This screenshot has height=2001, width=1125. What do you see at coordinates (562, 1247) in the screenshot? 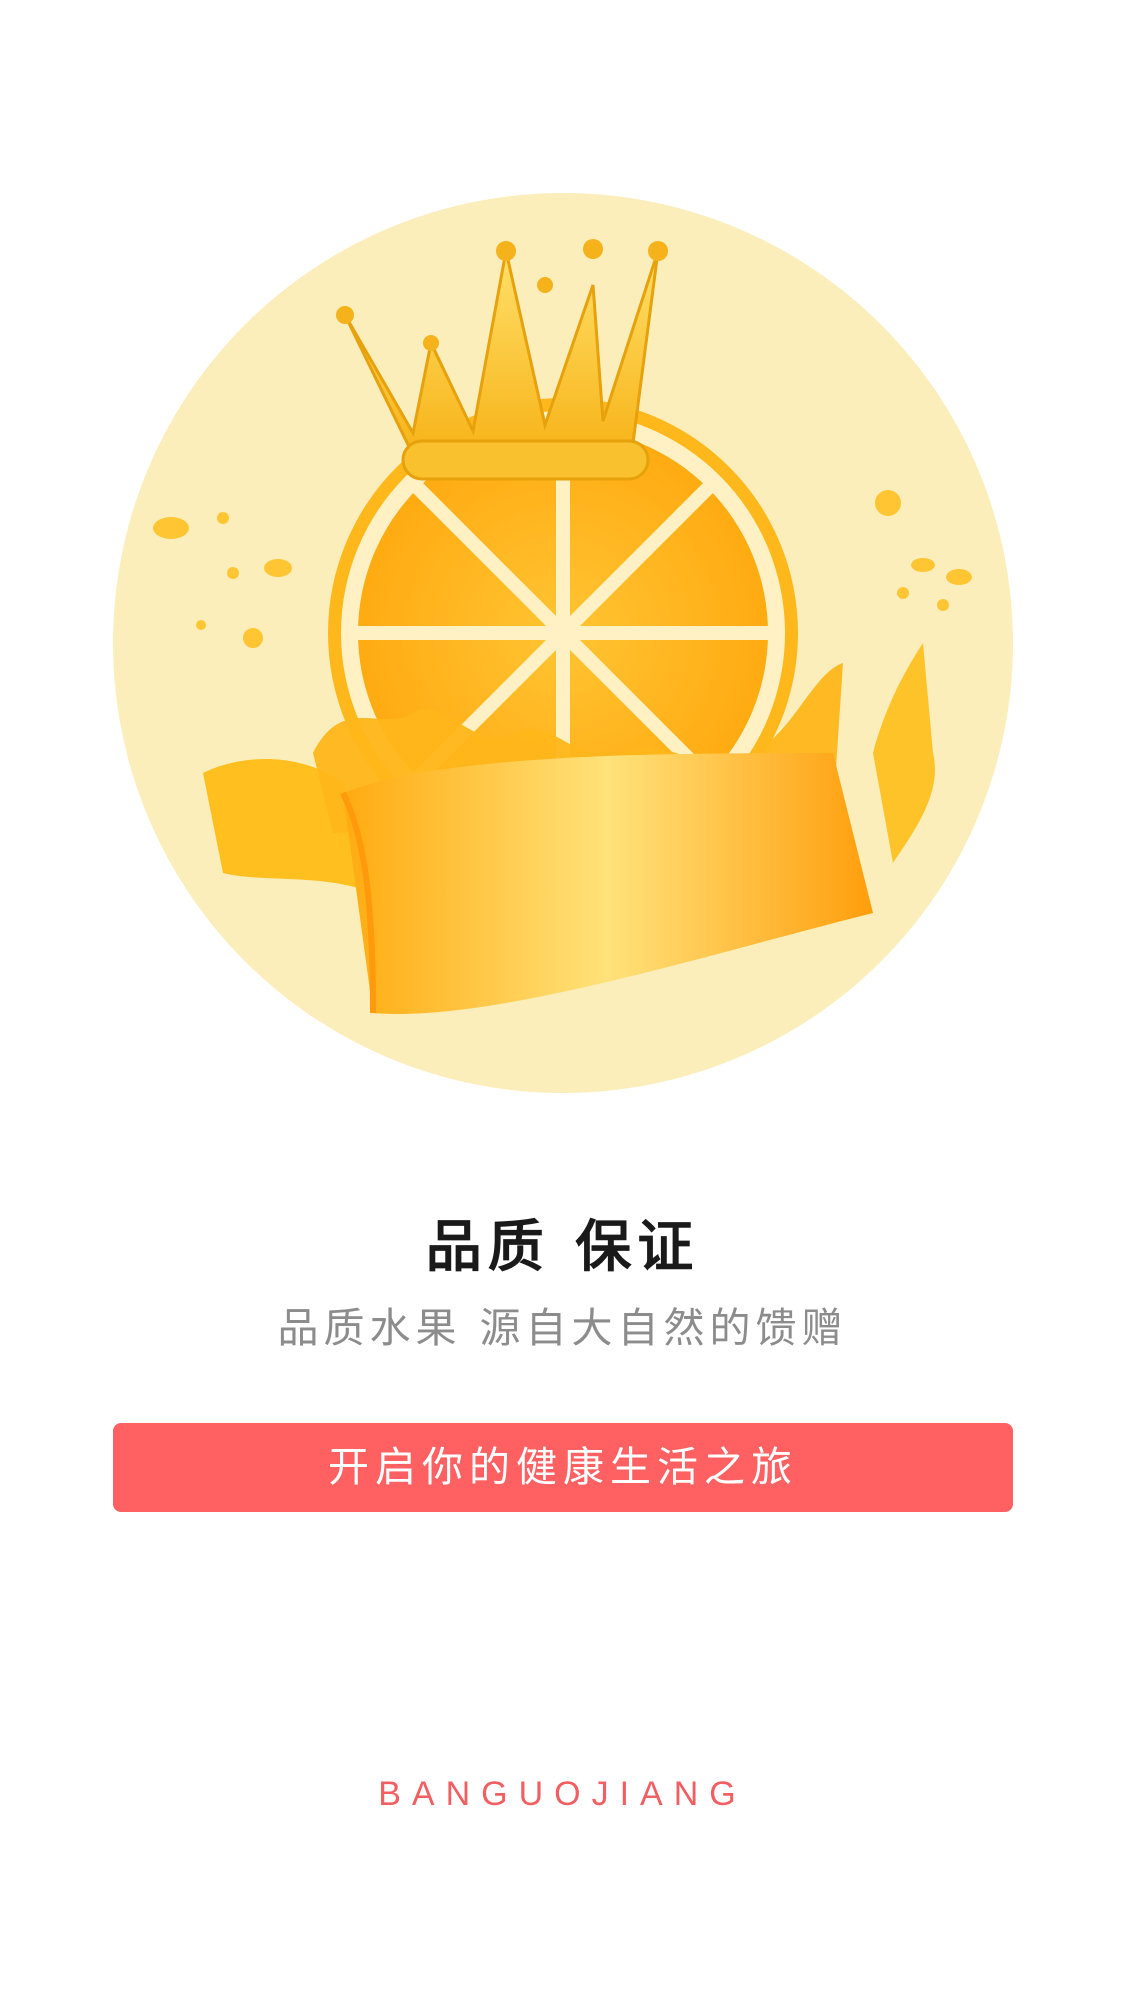
I see `page-title: 品质 保证` at bounding box center [562, 1247].